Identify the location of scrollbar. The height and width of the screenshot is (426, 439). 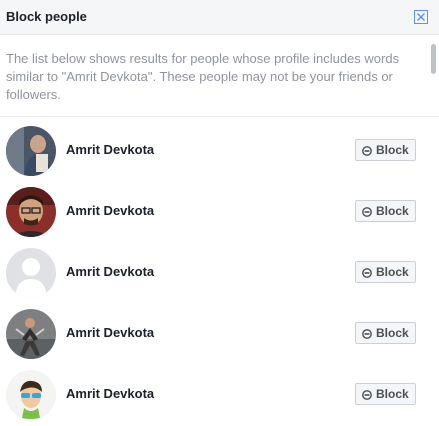
(433, 59).